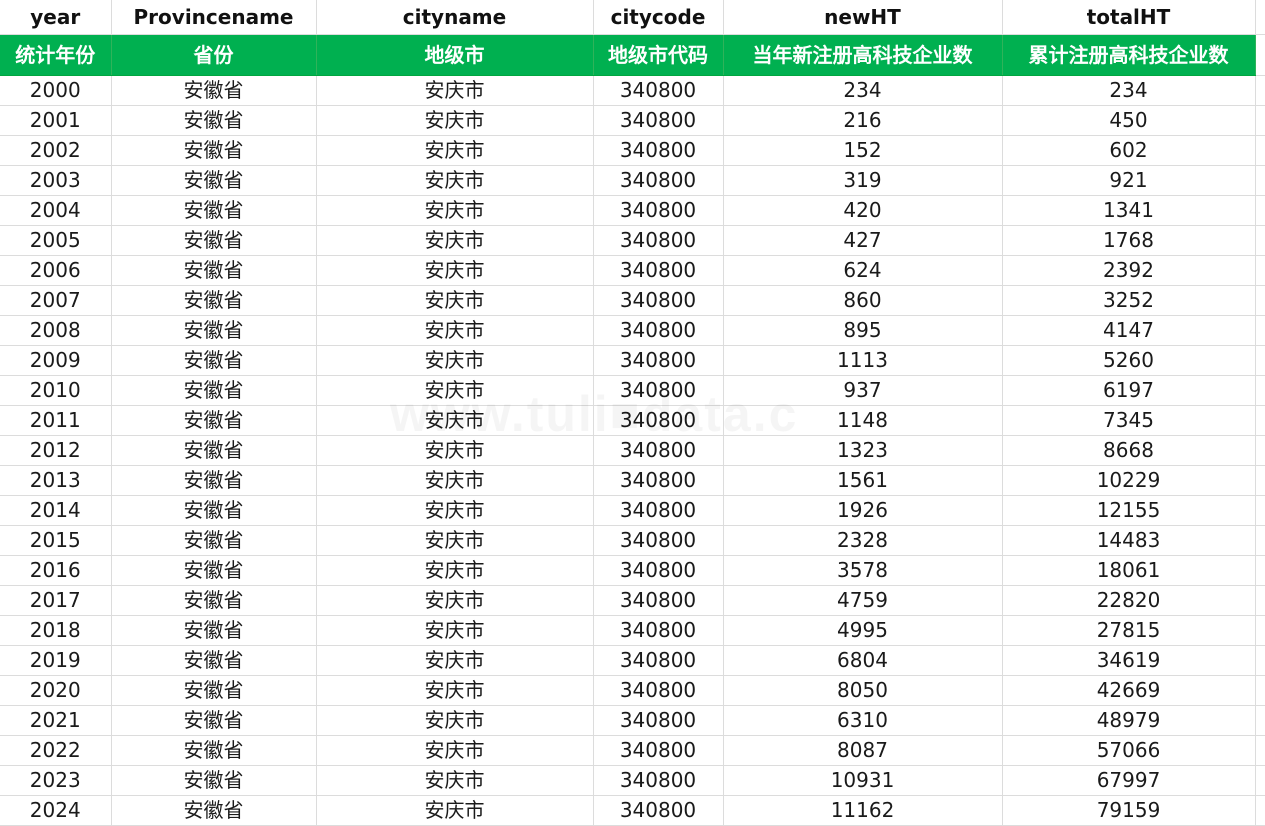  Describe the element at coordinates (1129, 660) in the screenshot. I see `cell-totalht: 34619` at that location.